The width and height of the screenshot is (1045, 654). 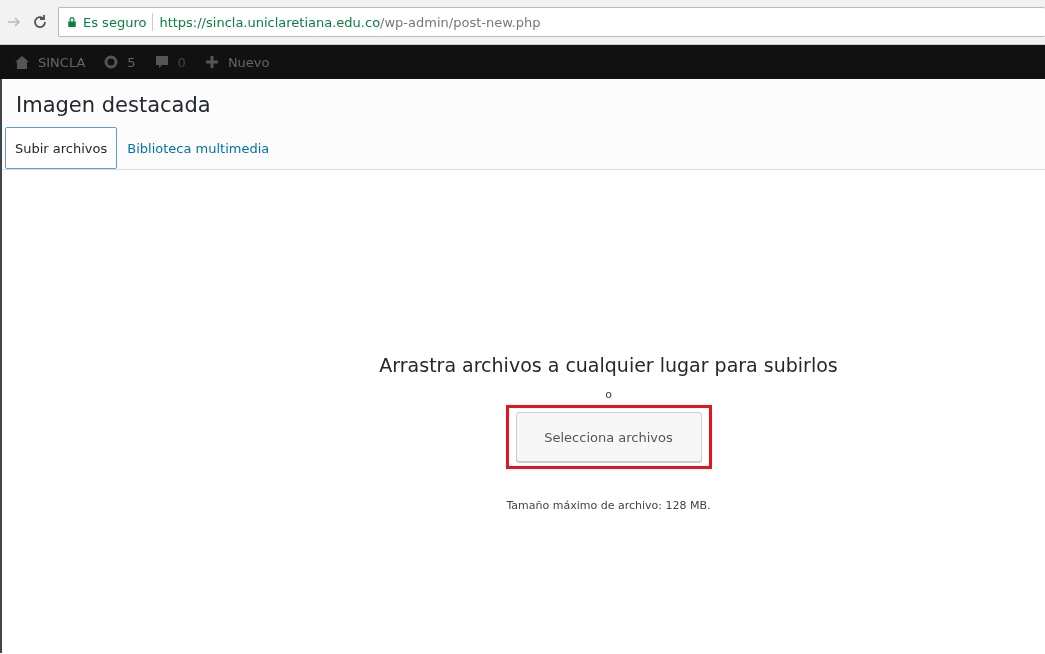 What do you see at coordinates (113, 105) in the screenshot?
I see `modal-title: Imagen destacada` at bounding box center [113, 105].